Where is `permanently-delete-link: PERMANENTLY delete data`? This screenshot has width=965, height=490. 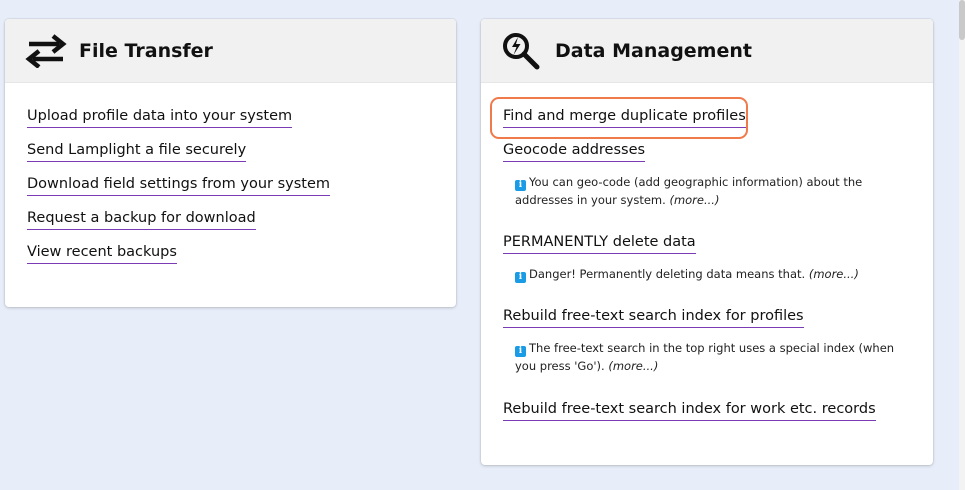 permanently-delete-link: PERMANENTLY delete data is located at coordinates (599, 243).